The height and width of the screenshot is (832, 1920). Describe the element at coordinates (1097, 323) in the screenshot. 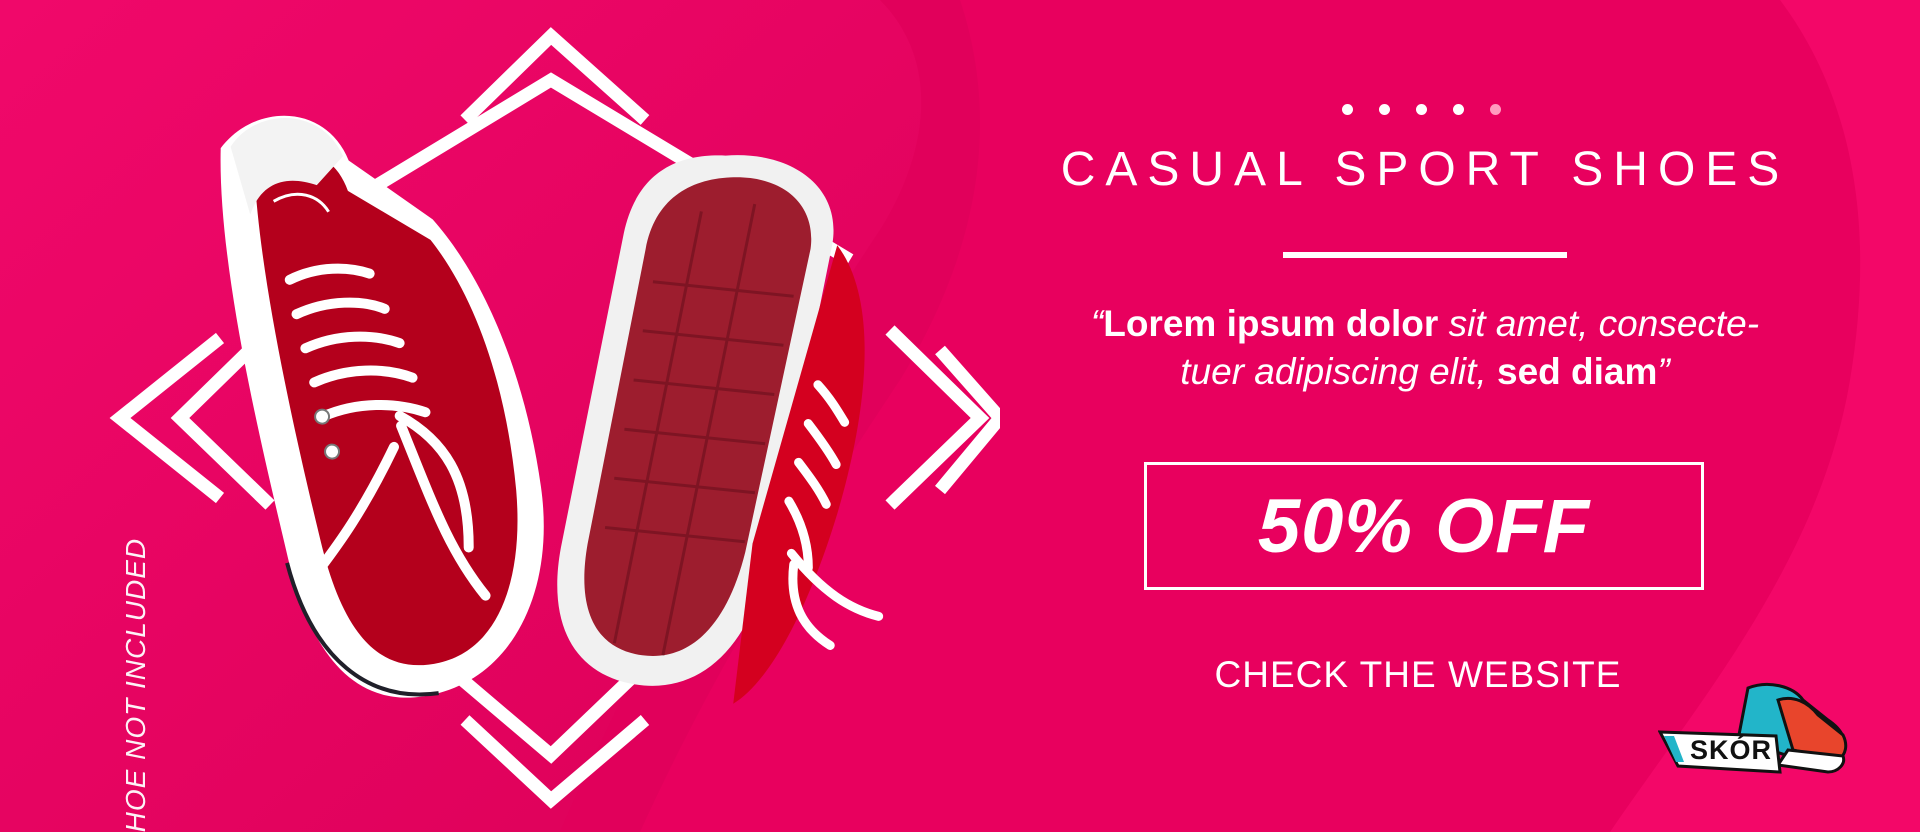

I see `quote-open-mark: “` at that location.